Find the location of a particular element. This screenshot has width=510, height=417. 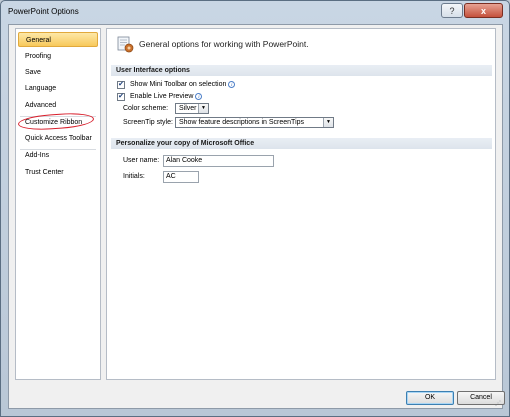

sidebar-item-general: General is located at coordinates (58, 39).